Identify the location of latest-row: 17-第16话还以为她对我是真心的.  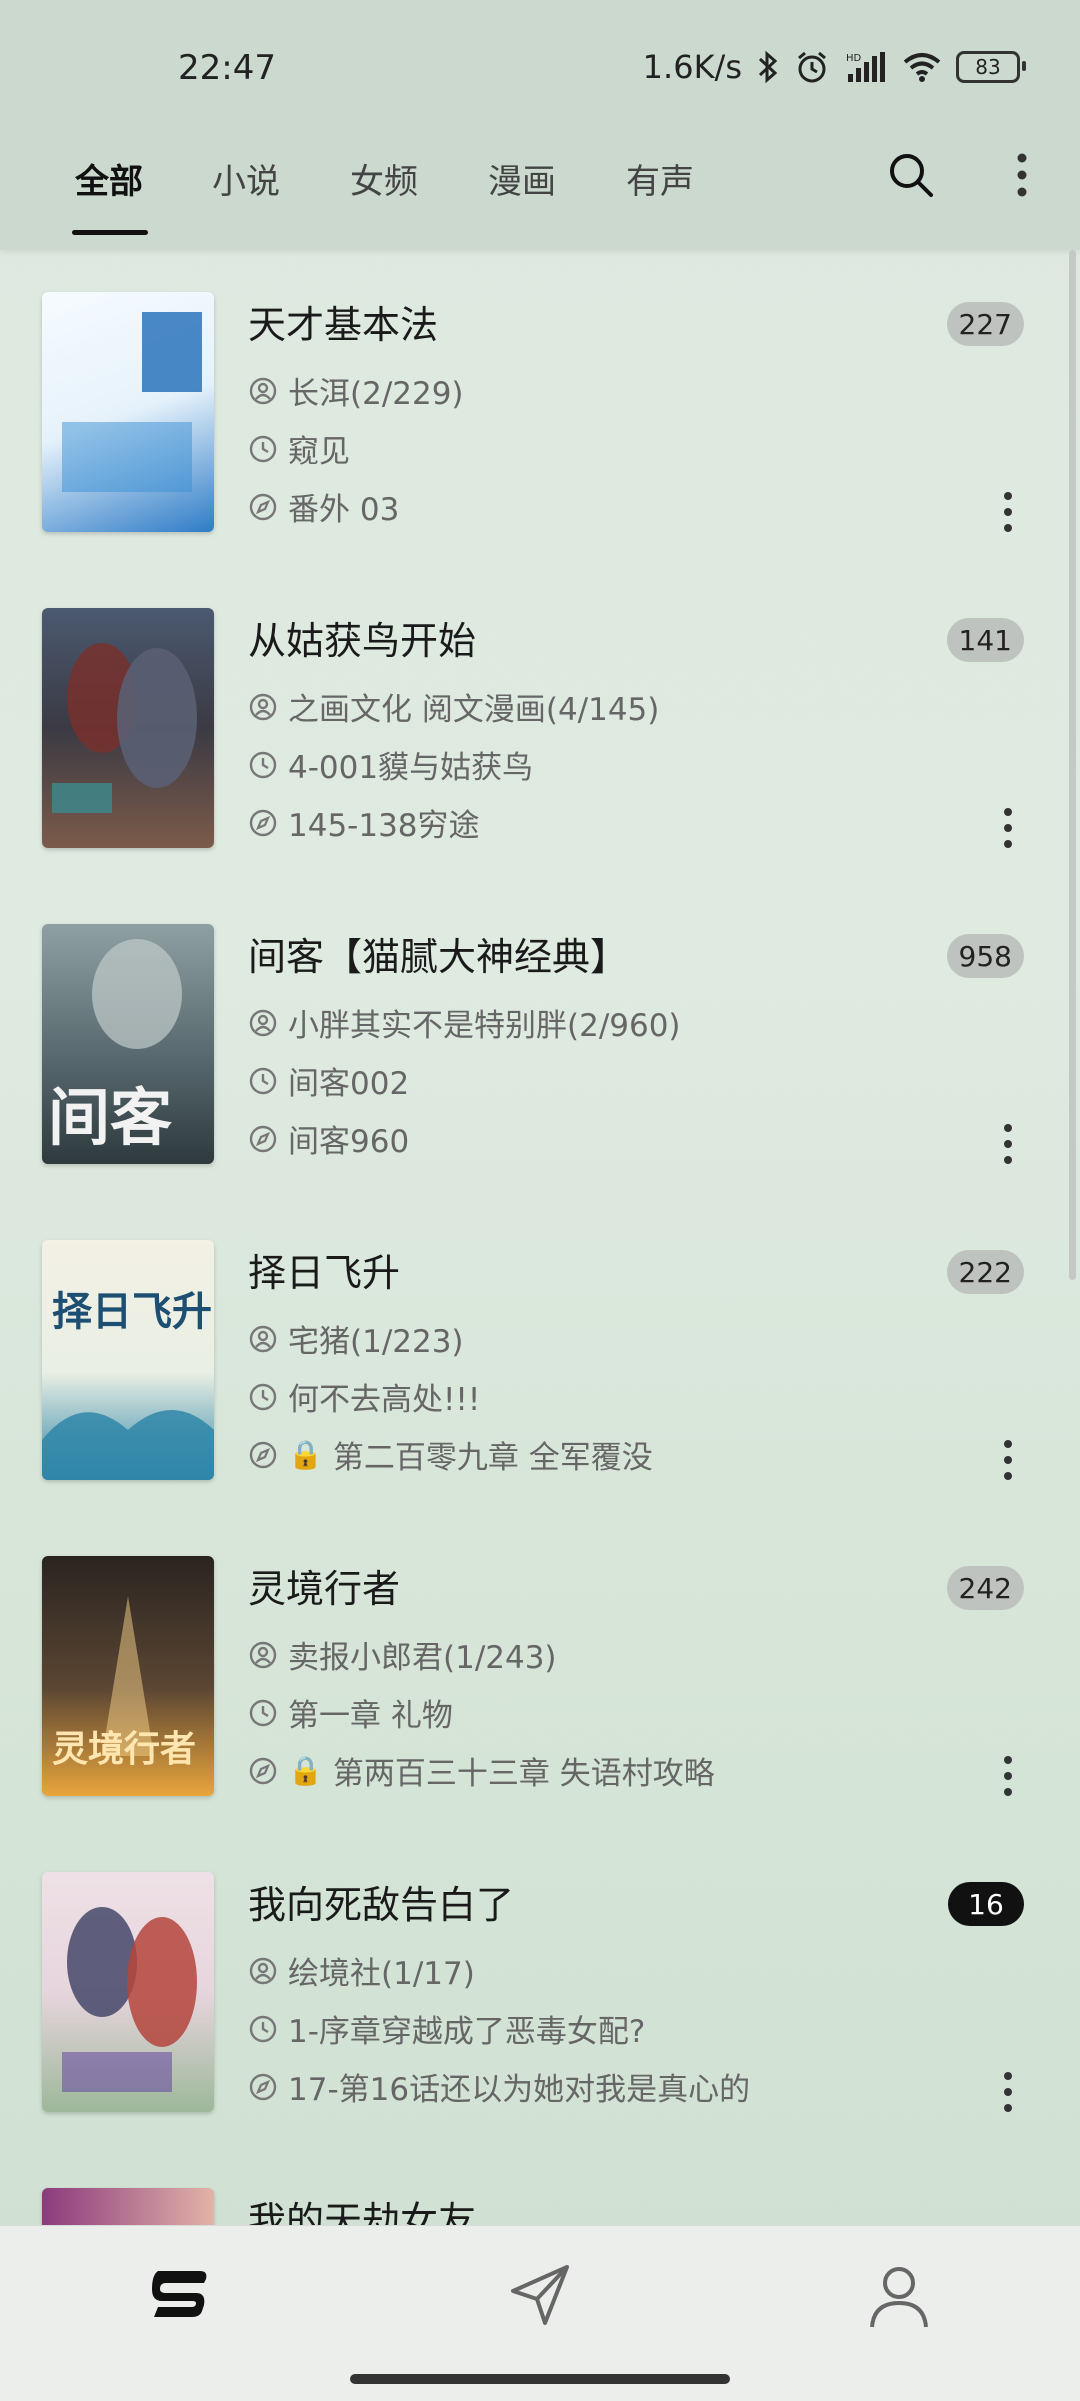
(499, 2086).